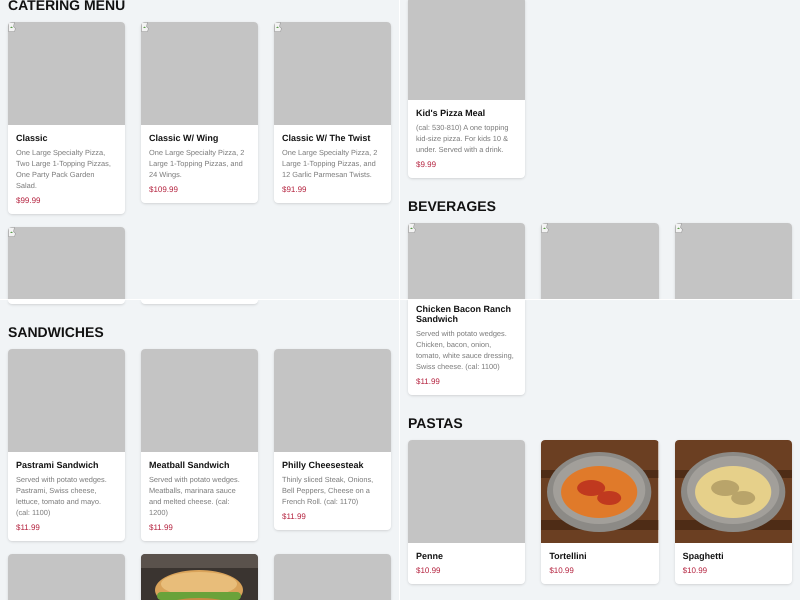 This screenshot has width=800, height=600. What do you see at coordinates (29, 200) in the screenshot?
I see `item-price: $99.99` at bounding box center [29, 200].